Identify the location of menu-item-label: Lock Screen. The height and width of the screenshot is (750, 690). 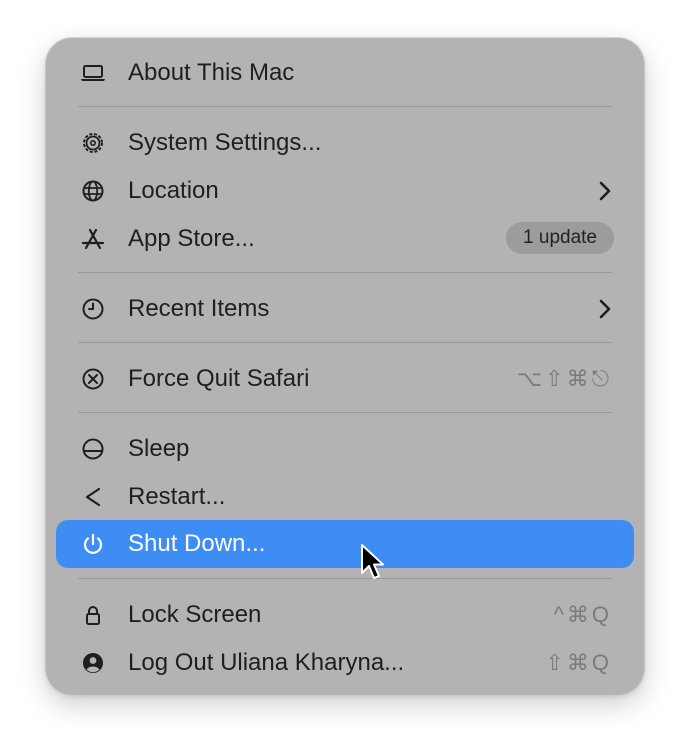
(195, 614).